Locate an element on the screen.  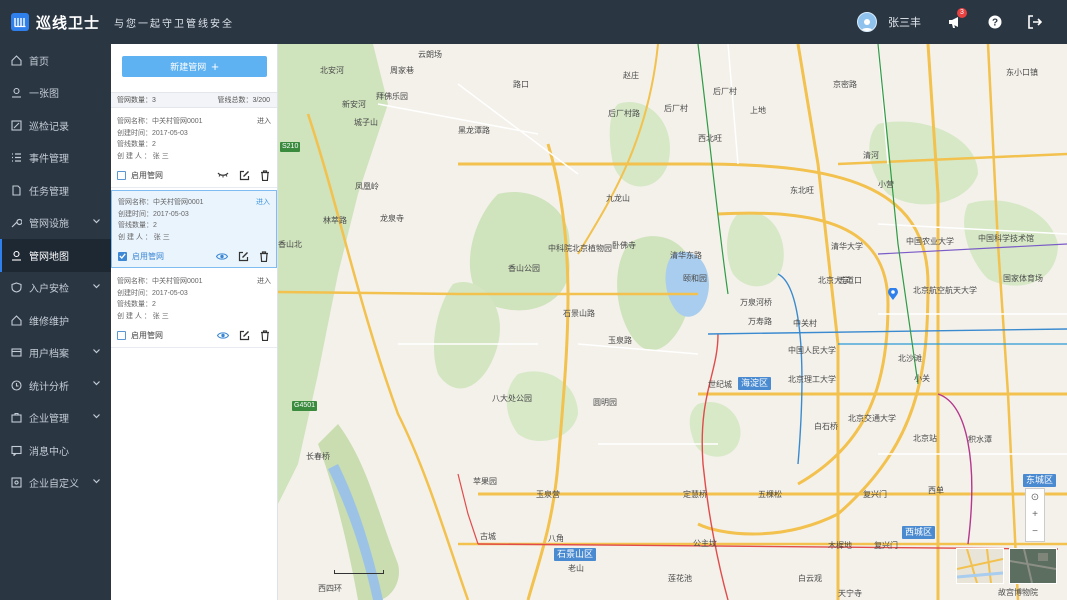
map-label: 城子山 is located at coordinates (366, 122).